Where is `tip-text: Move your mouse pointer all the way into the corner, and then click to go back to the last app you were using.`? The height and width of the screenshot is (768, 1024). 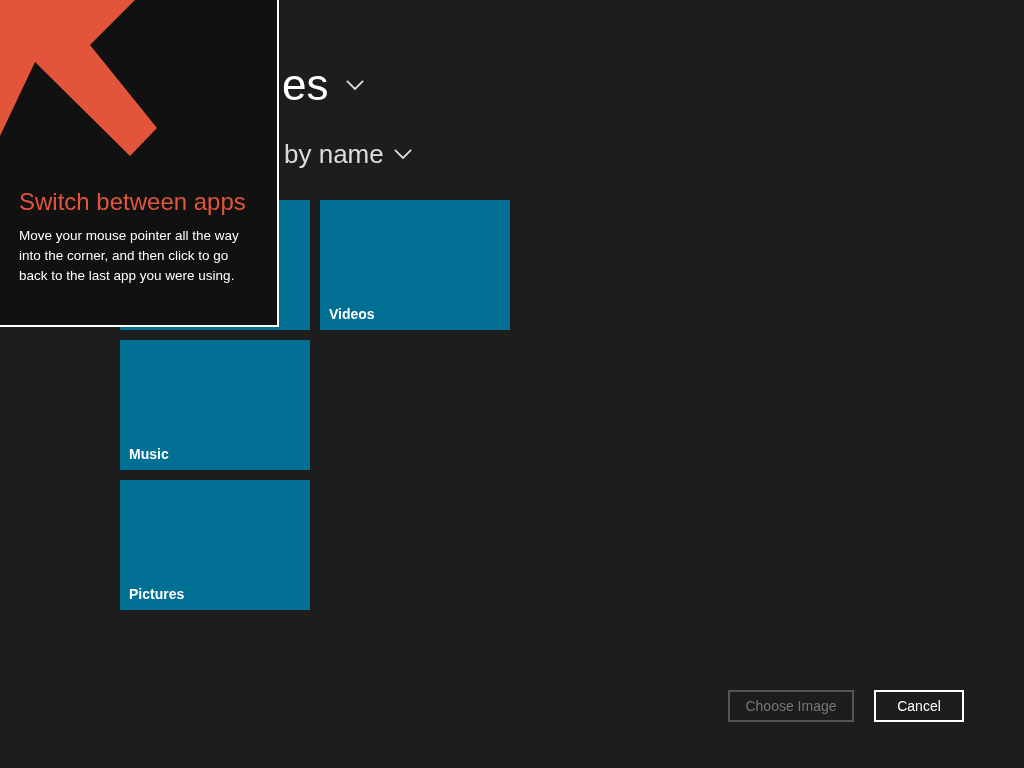
tip-text: Move your mouse pointer all the way into the corner, and then click to go back to the last app you were using. is located at coordinates (129, 256).